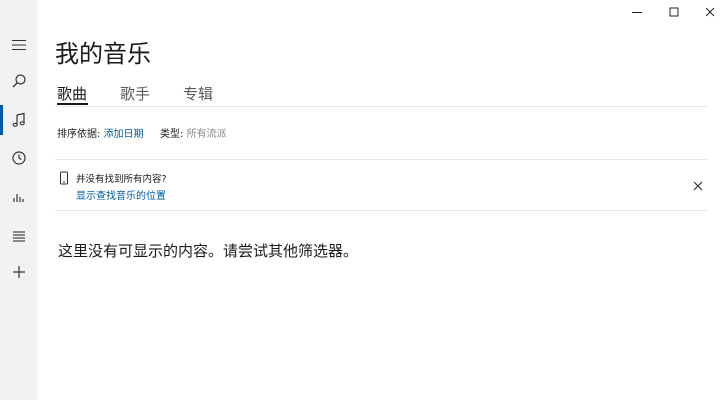 This screenshot has width=727, height=400. I want to click on hamburger-menu-icon, so click(18, 45).